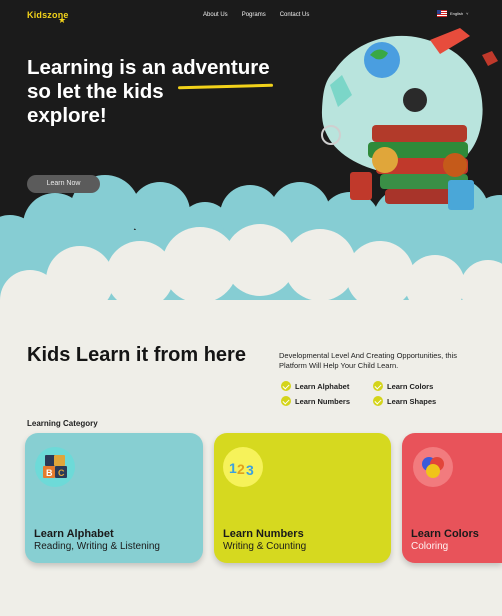 The width and height of the screenshot is (502, 616). I want to click on svg-text: 2, so click(241, 469).